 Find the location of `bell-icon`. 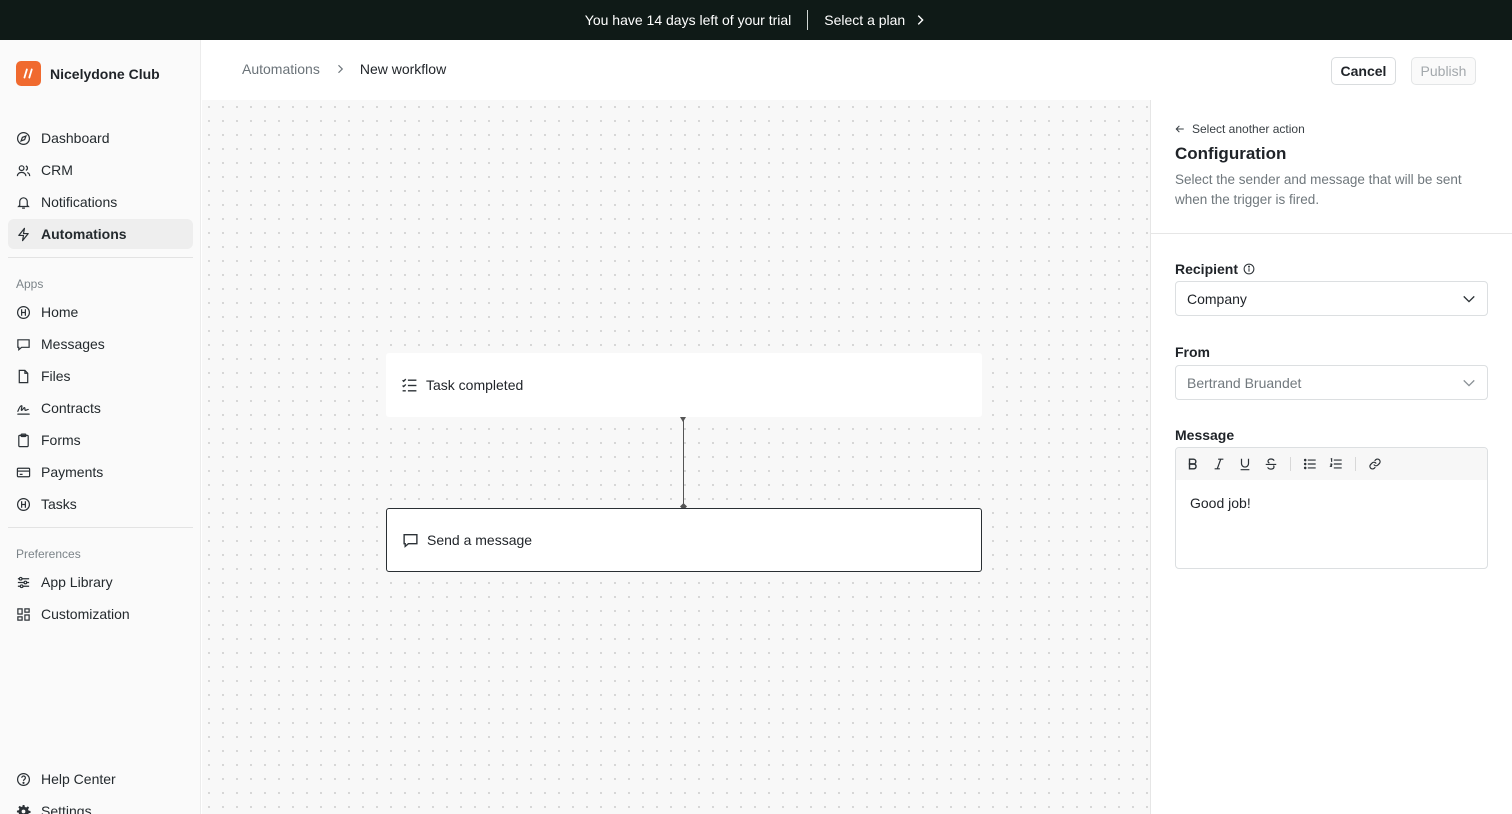

bell-icon is located at coordinates (23, 202).